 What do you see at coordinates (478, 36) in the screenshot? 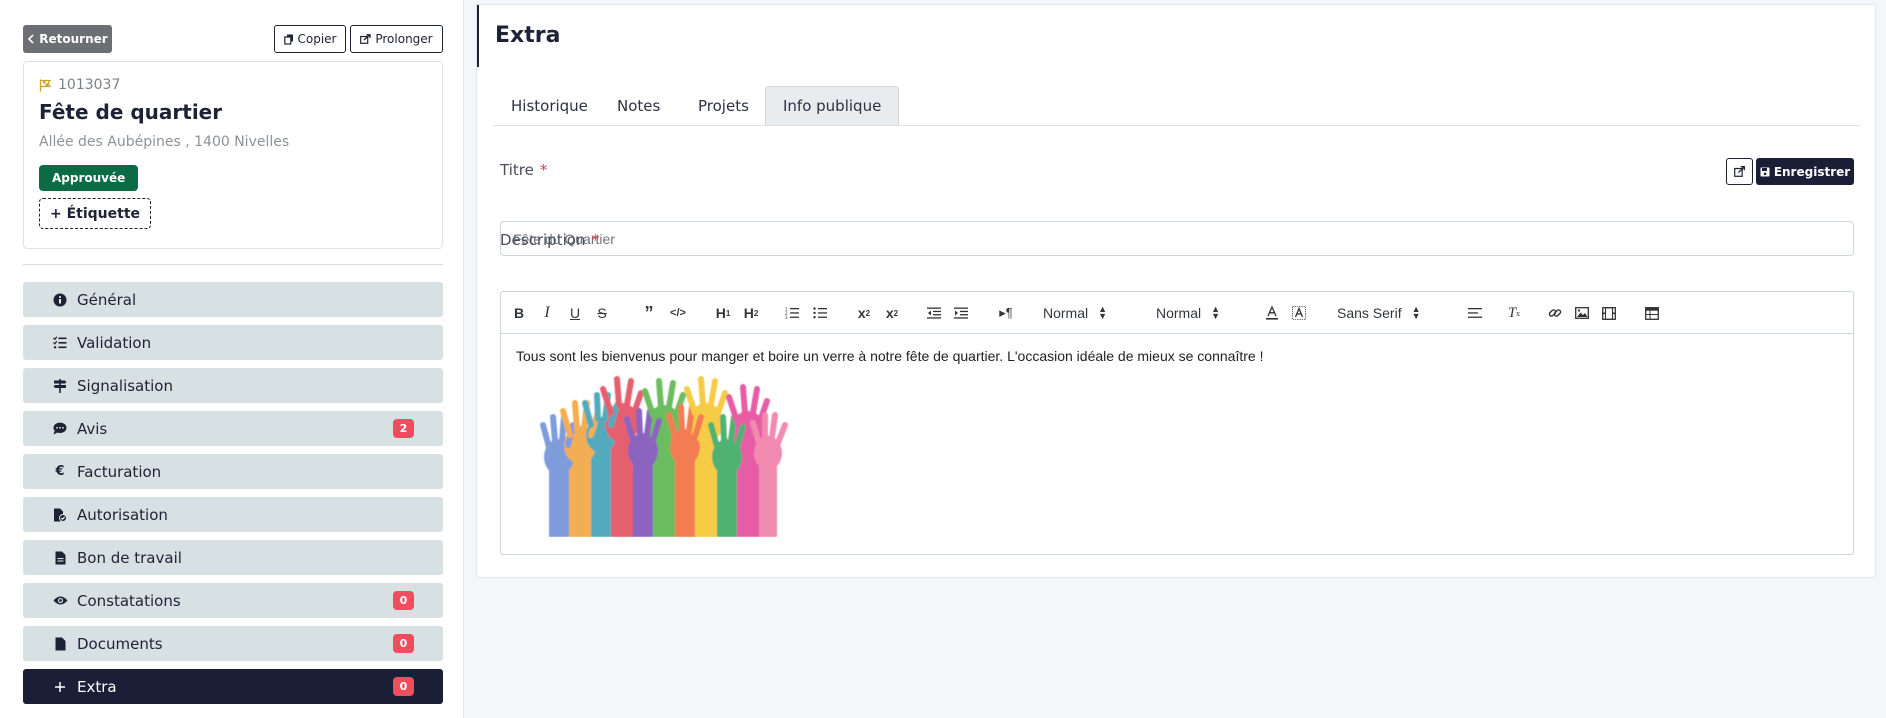
I see `title-accent` at bounding box center [478, 36].